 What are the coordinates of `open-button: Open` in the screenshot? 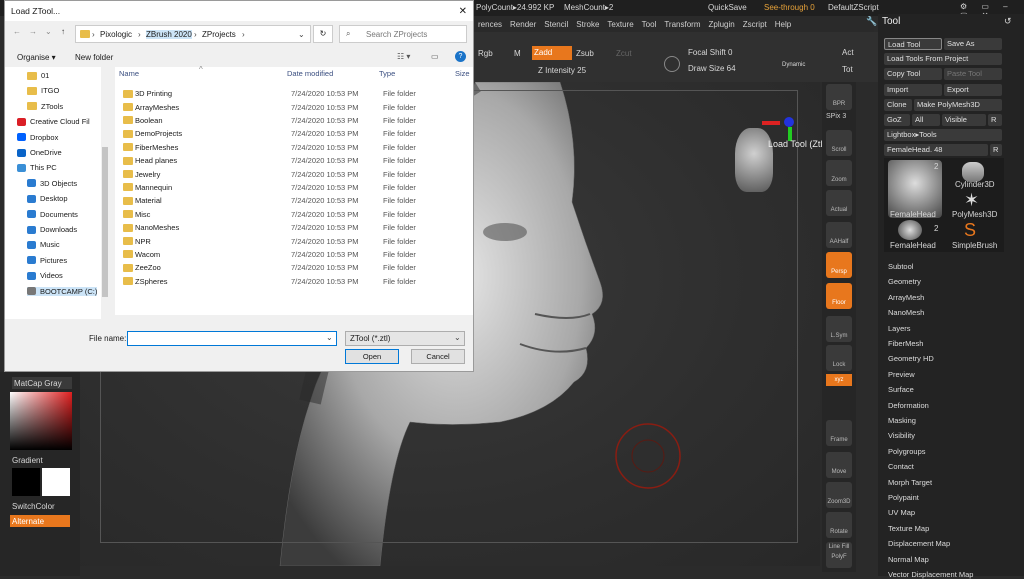 It's located at (372, 356).